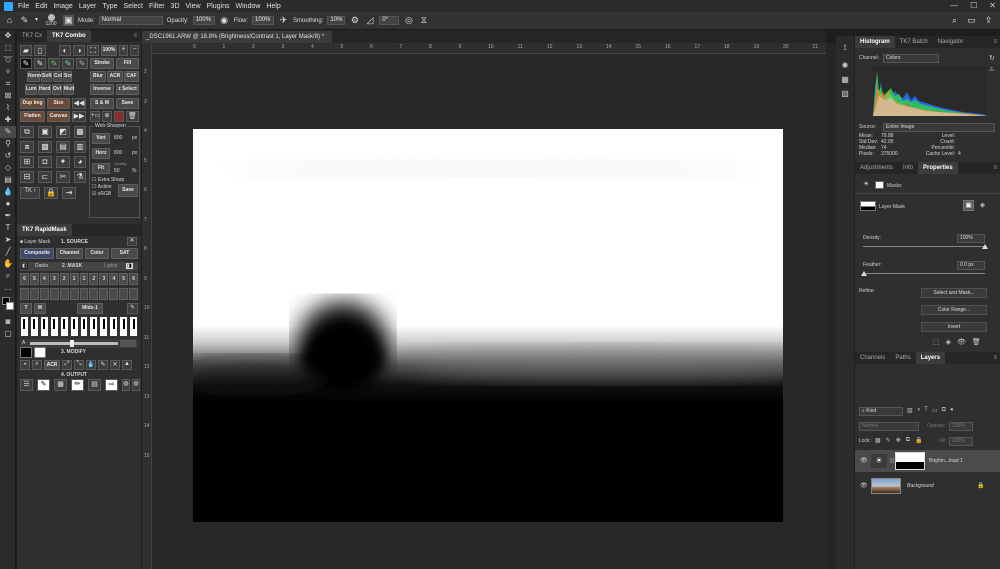 The height and width of the screenshot is (569, 1000). I want to click on select-mask-icon: ▣, so click(968, 205).